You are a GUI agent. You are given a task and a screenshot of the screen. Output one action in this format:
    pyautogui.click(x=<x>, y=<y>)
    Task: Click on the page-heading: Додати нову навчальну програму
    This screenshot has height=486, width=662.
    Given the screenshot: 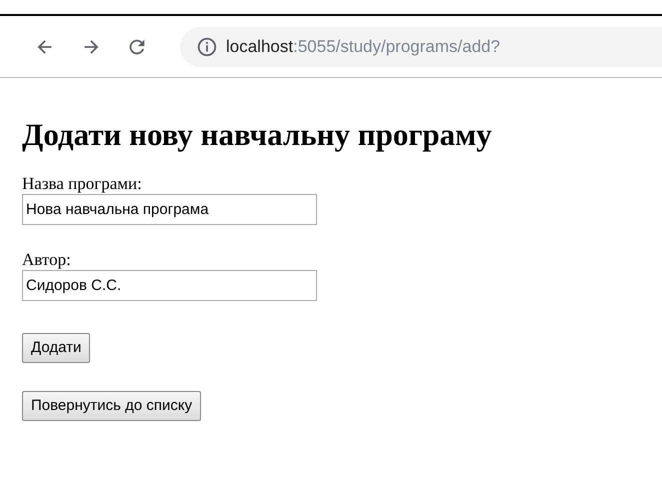 What is the action you would take?
    pyautogui.click(x=257, y=135)
    